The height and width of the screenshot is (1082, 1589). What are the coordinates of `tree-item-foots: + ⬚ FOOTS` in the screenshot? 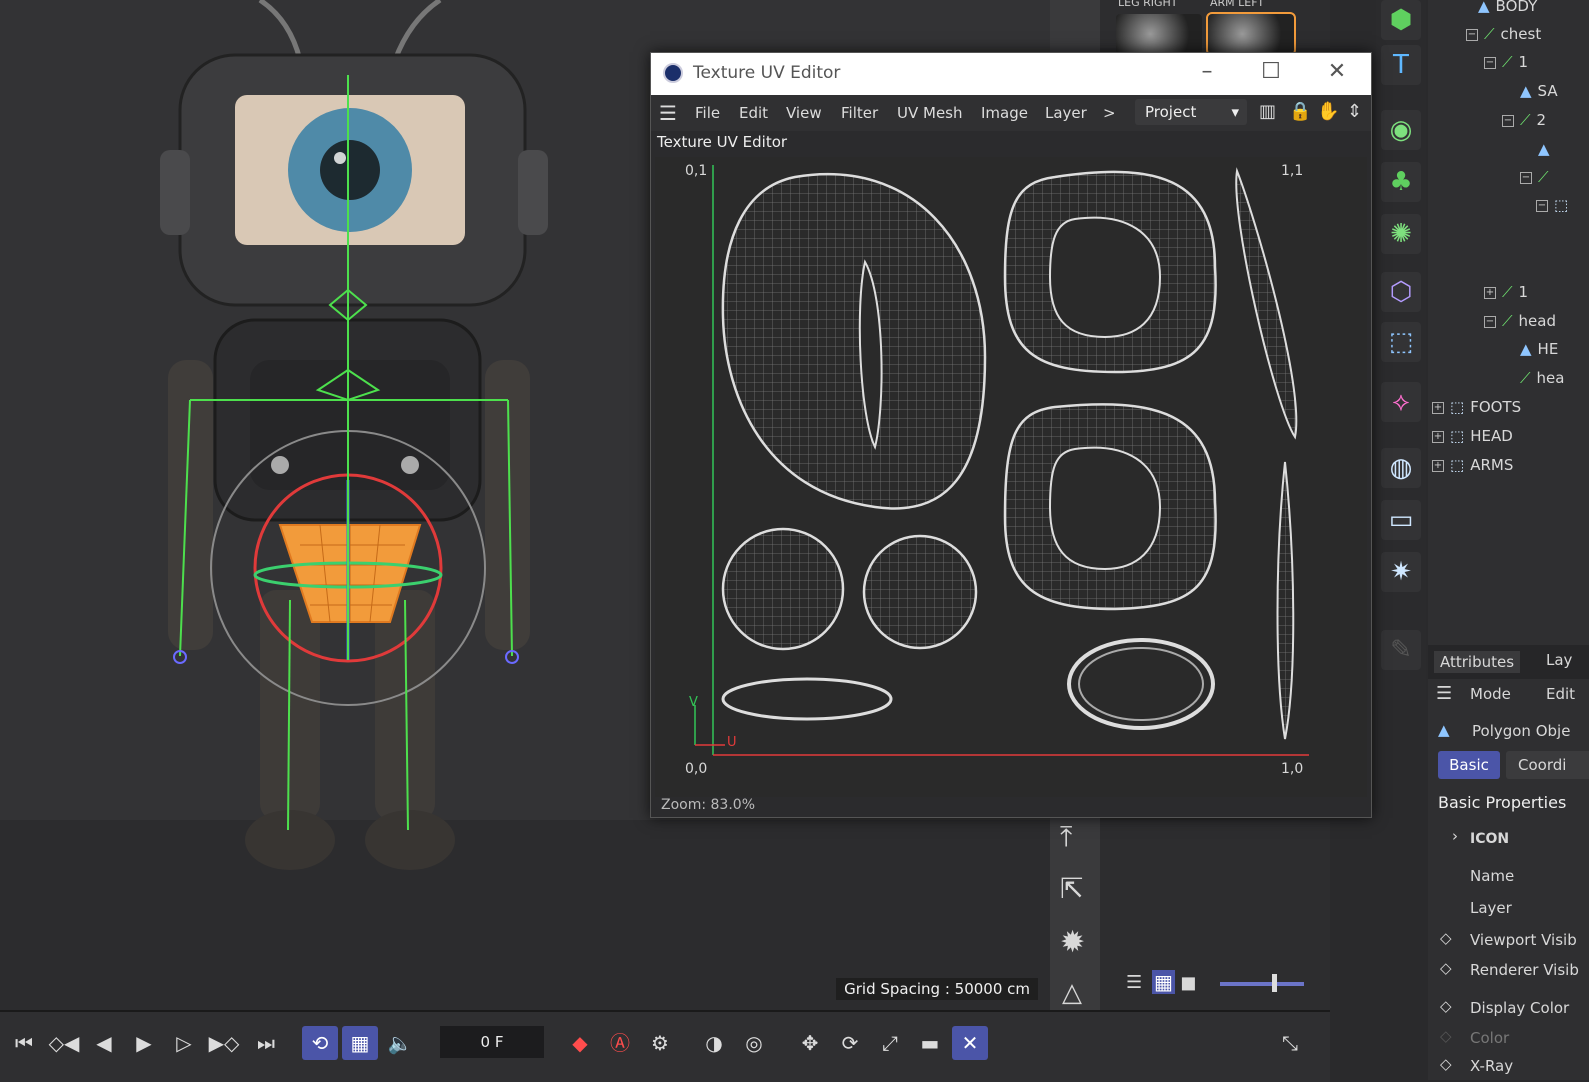 It's located at (1476, 407).